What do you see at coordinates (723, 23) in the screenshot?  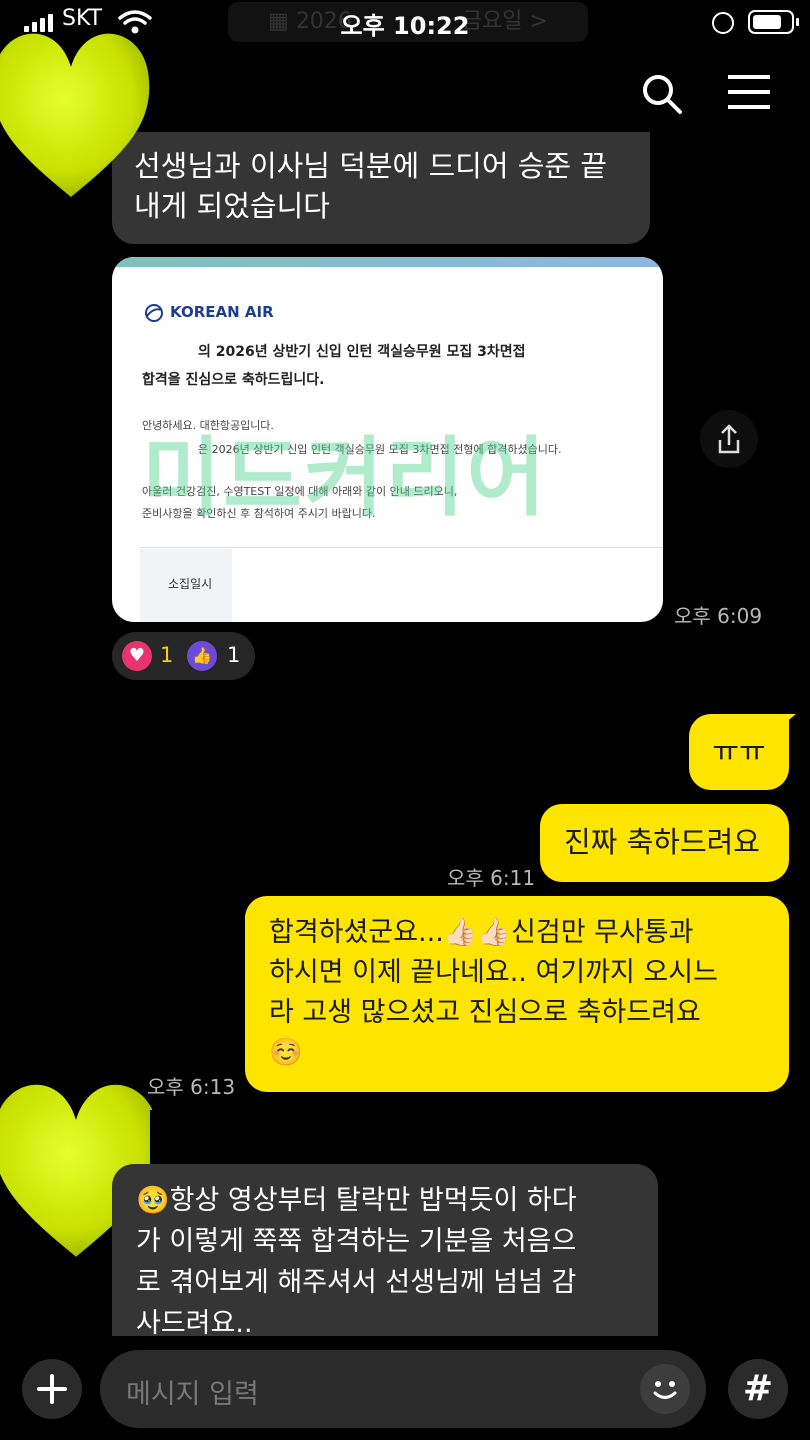 I see `rotation-lock-icon` at bounding box center [723, 23].